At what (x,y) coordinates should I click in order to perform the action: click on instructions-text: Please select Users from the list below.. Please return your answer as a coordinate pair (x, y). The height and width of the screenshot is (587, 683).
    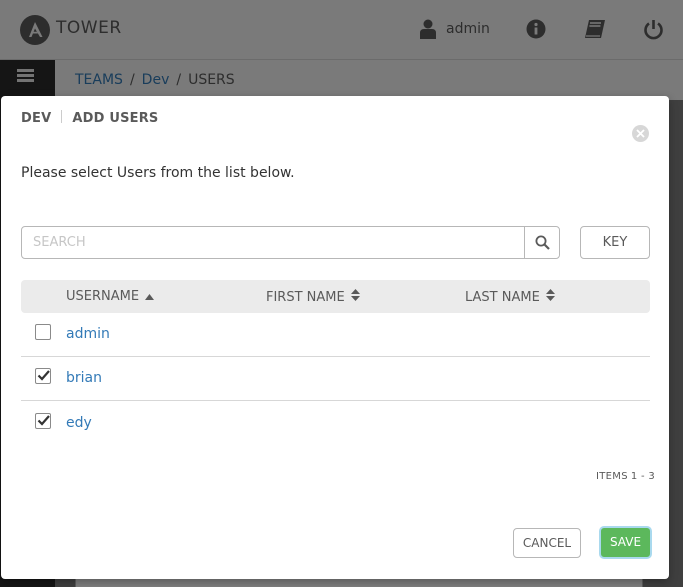
    Looking at the image, I should click on (158, 173).